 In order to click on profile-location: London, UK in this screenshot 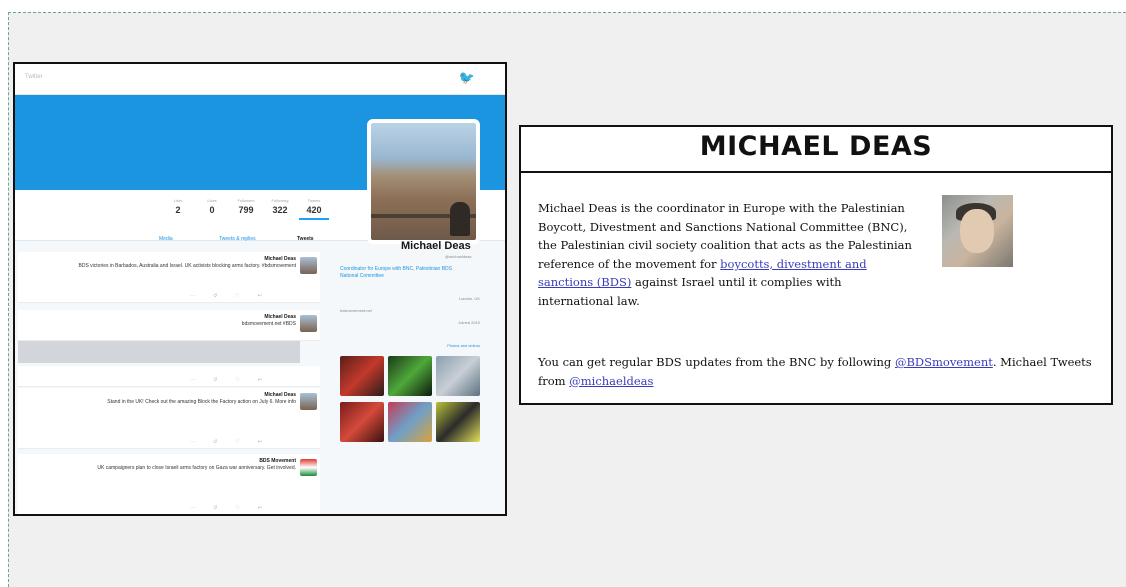, I will do `click(469, 298)`.